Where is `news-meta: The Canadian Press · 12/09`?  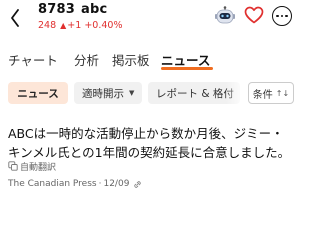 news-meta: The Canadian Press · 12/09 is located at coordinates (75, 184).